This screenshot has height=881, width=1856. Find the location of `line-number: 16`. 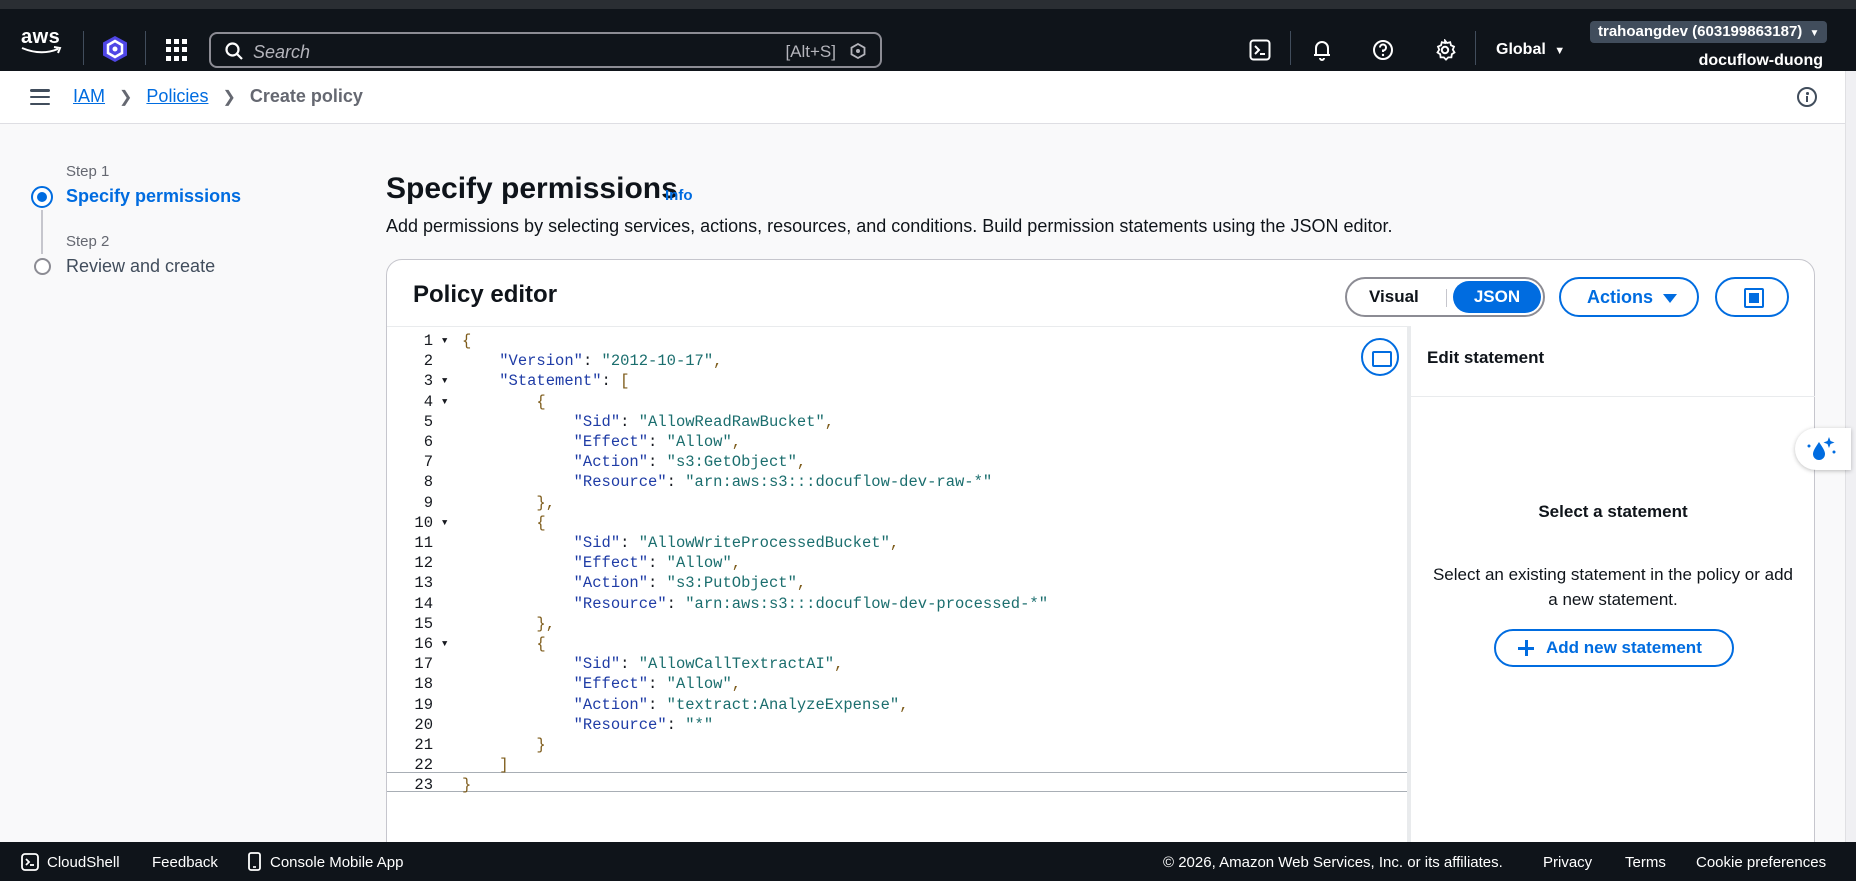

line-number: 16 is located at coordinates (423, 644).